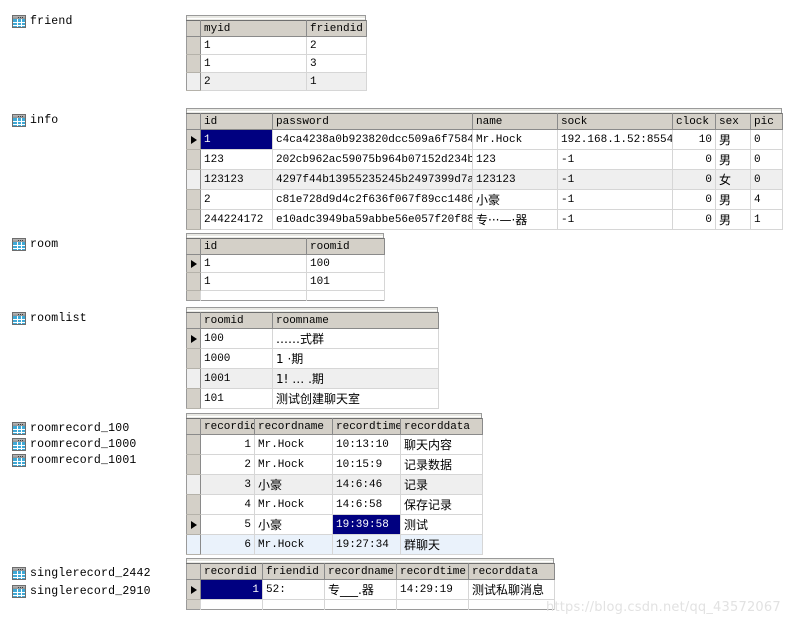  I want to click on cell-roomname: ……式群, so click(355, 338).